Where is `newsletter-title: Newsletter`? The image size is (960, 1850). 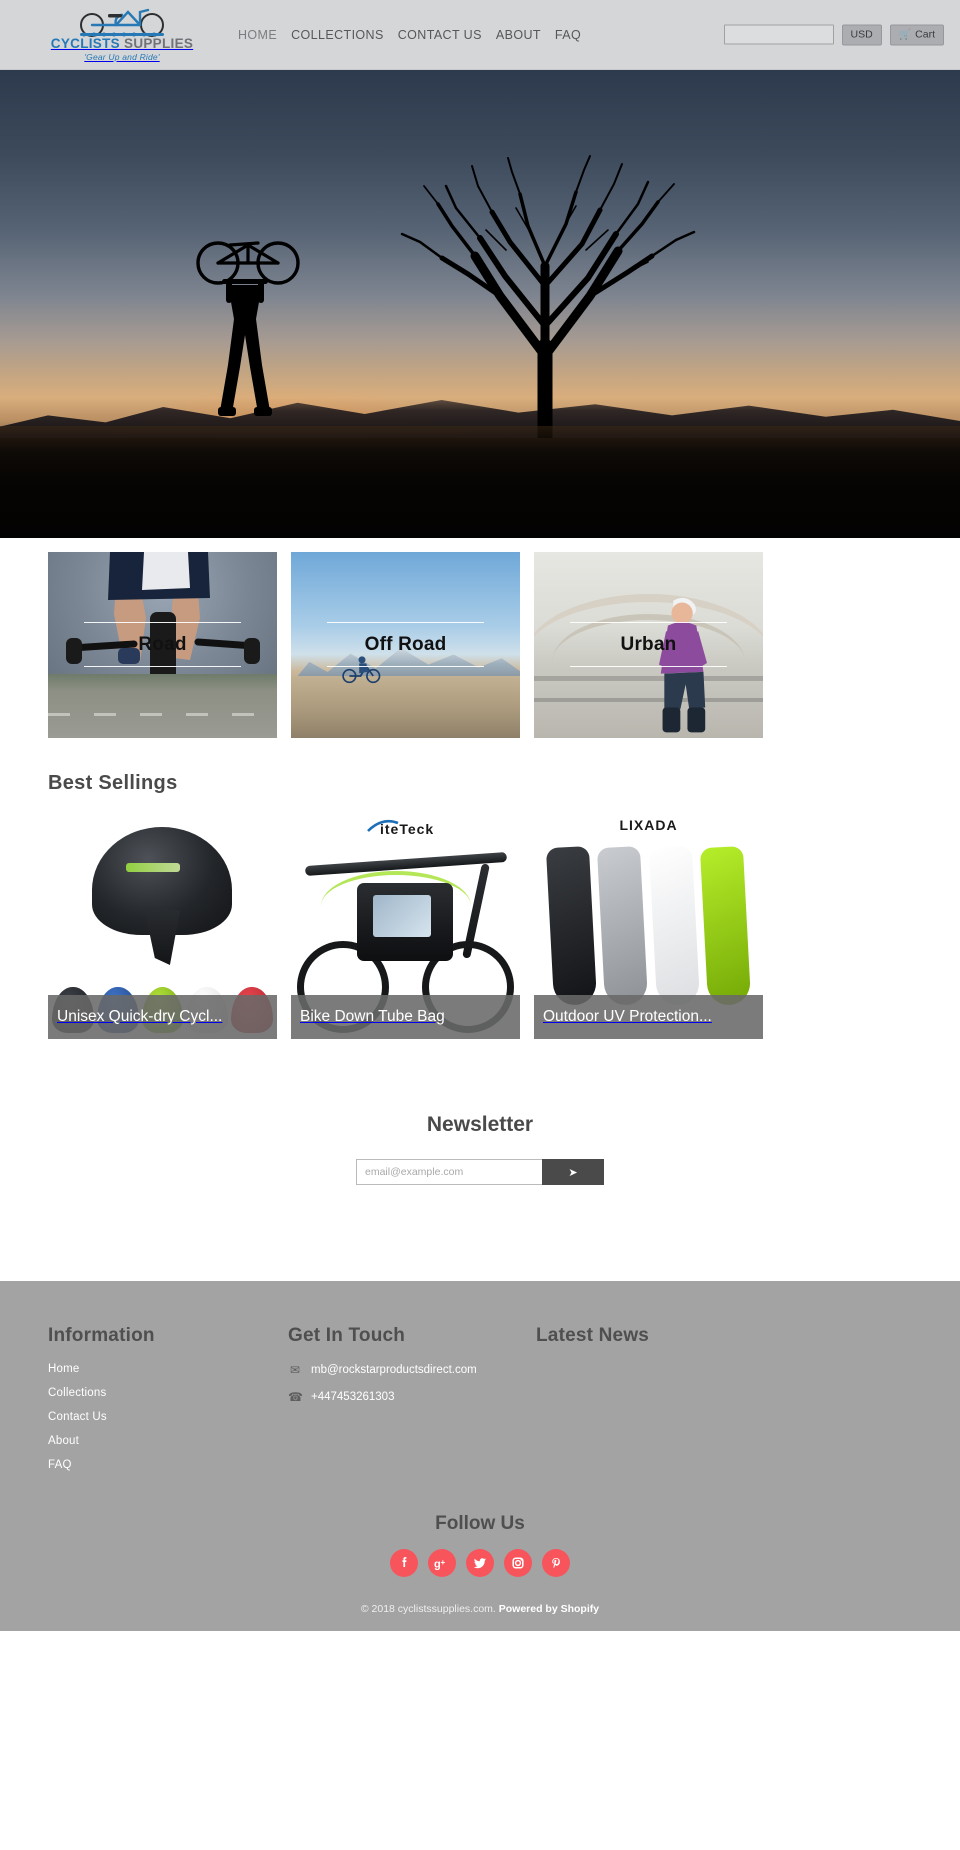 newsletter-title: Newsletter is located at coordinates (480, 1124).